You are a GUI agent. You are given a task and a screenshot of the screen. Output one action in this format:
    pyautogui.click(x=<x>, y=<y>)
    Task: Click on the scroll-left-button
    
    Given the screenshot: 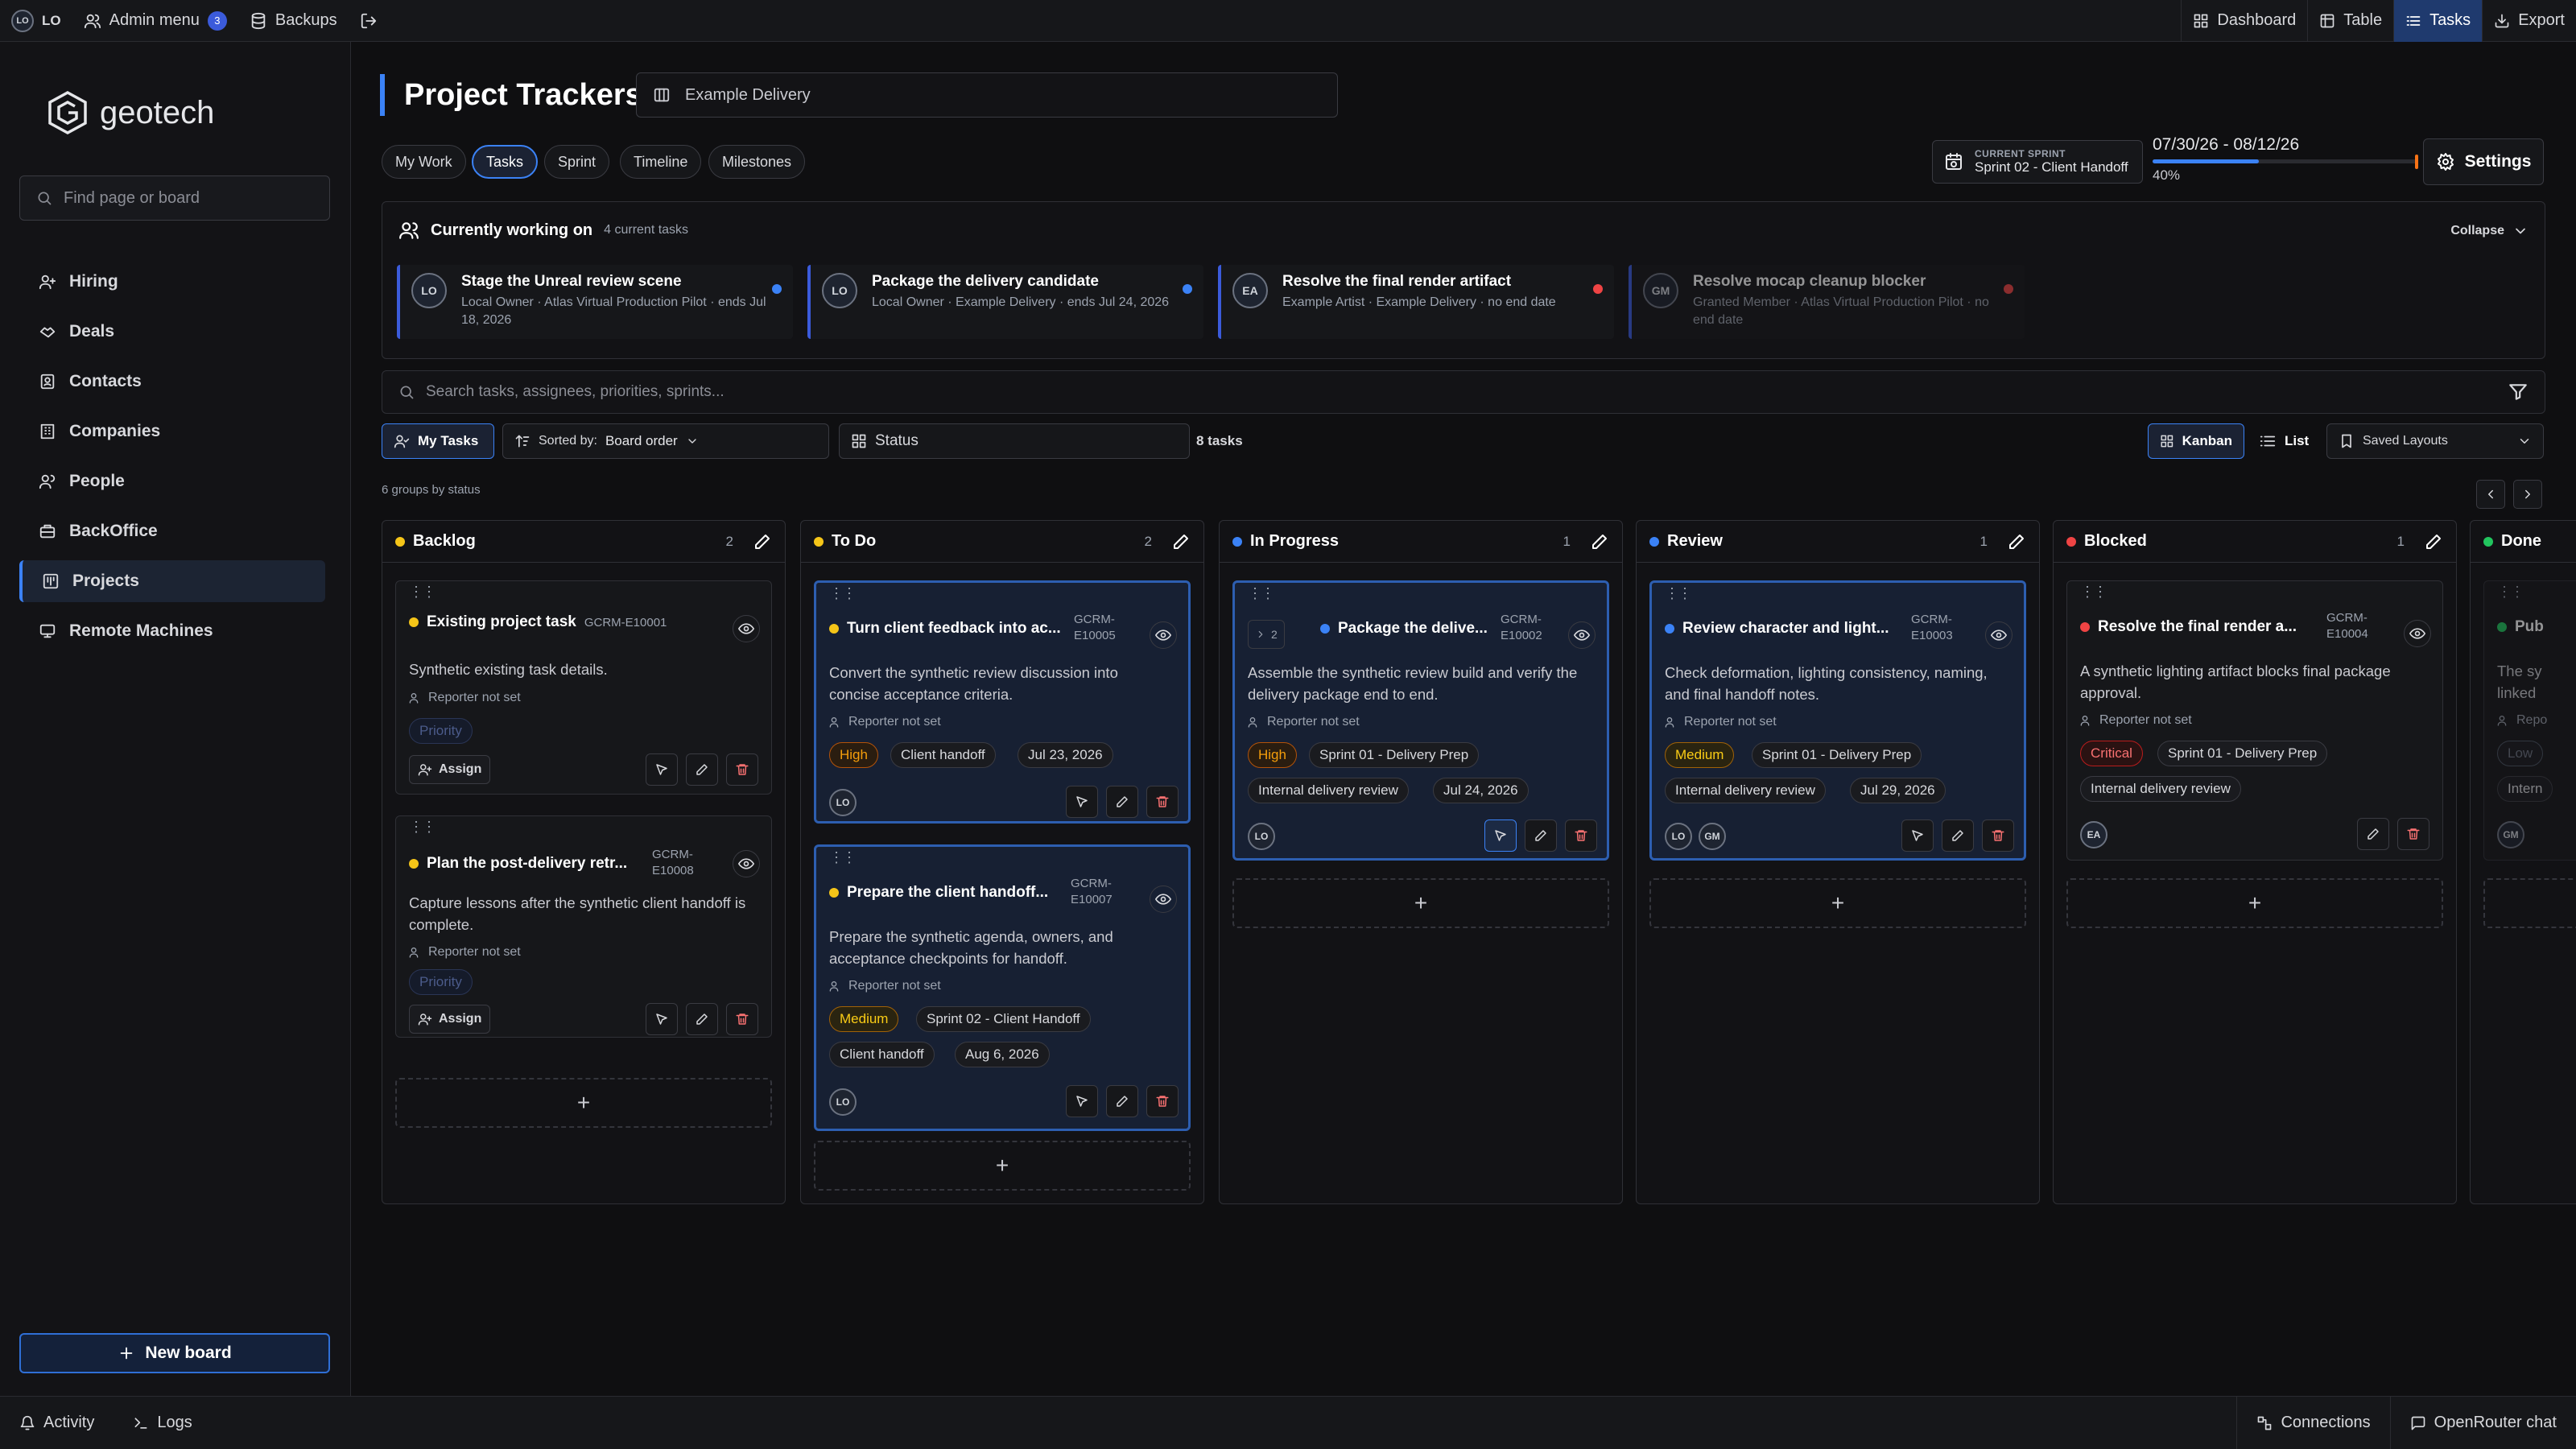 What is the action you would take?
    pyautogui.click(x=2490, y=494)
    